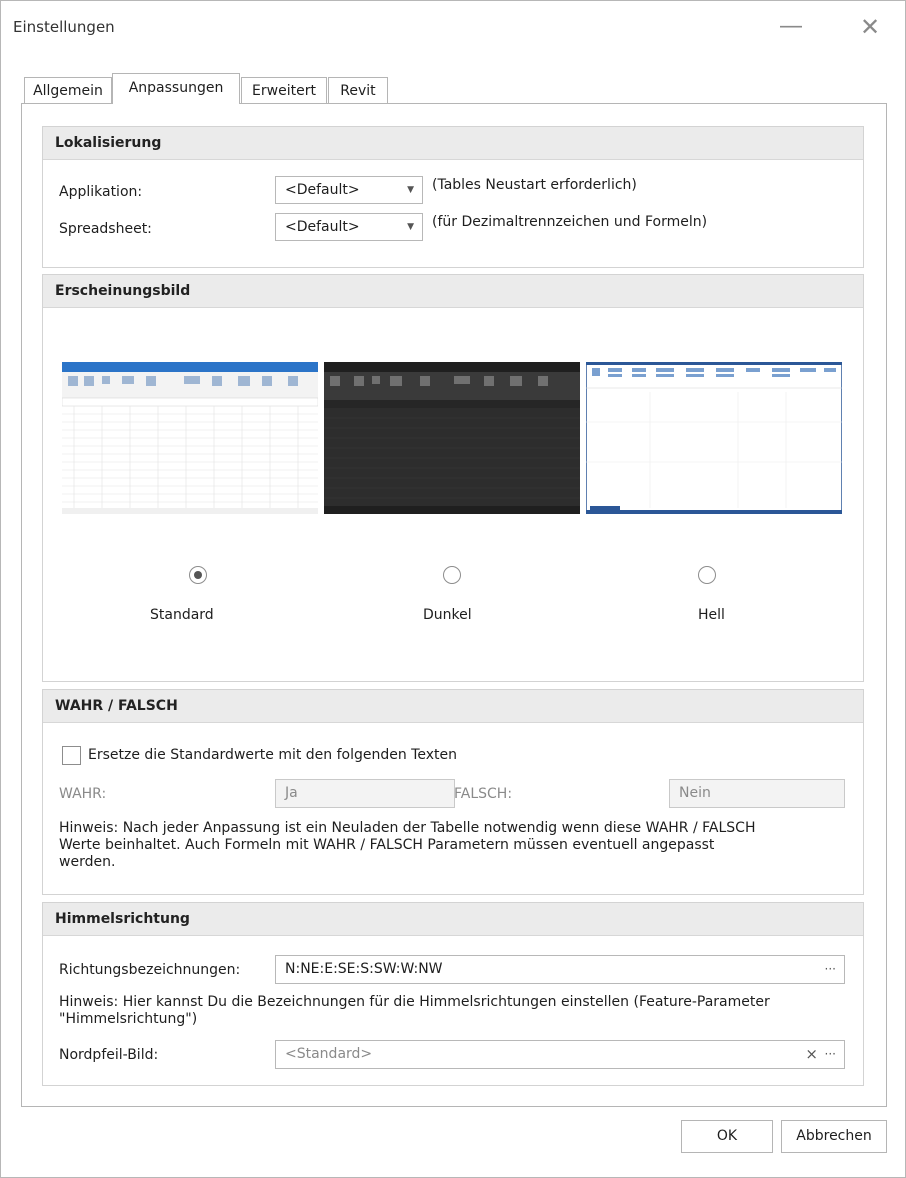  I want to click on spreadsheet-combo-value: <Default>, so click(322, 227).